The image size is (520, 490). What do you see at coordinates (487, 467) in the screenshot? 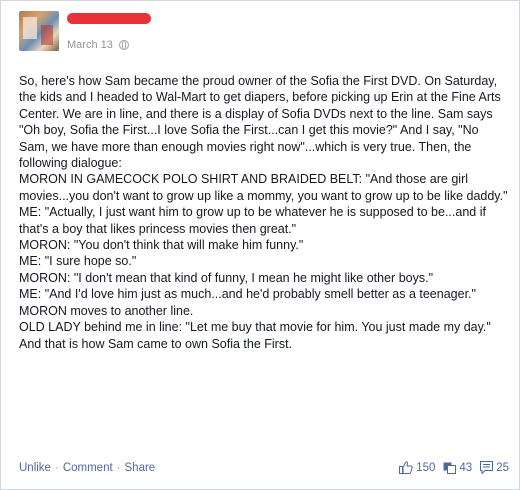
I see `comment-icon` at bounding box center [487, 467].